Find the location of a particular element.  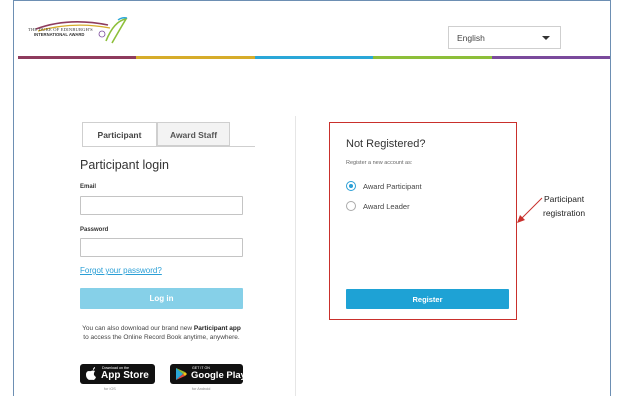

brand-color-bar is located at coordinates (314, 57).